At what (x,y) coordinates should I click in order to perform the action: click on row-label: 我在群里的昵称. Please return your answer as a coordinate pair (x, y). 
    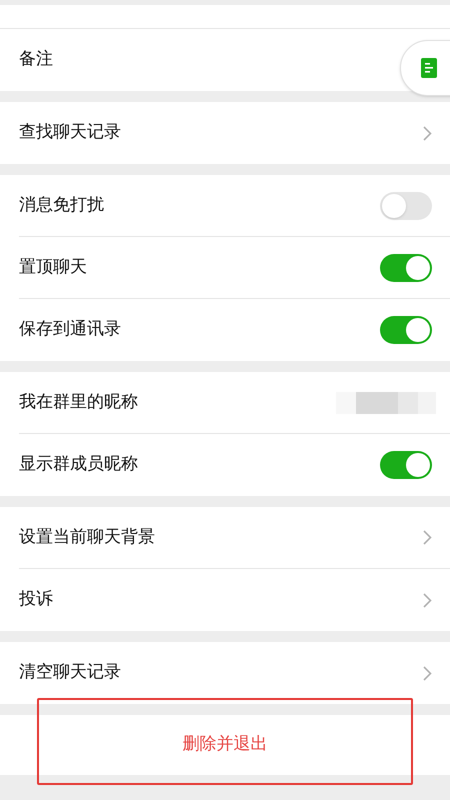
    Looking at the image, I should click on (78, 402).